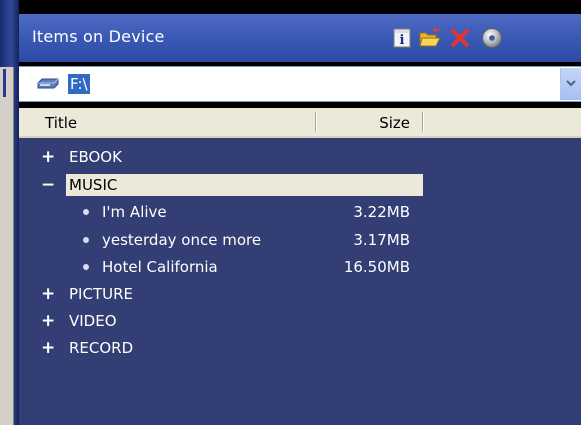  Describe the element at coordinates (300, 321) in the screenshot. I see `tree-node-video: + VIDEO` at that location.